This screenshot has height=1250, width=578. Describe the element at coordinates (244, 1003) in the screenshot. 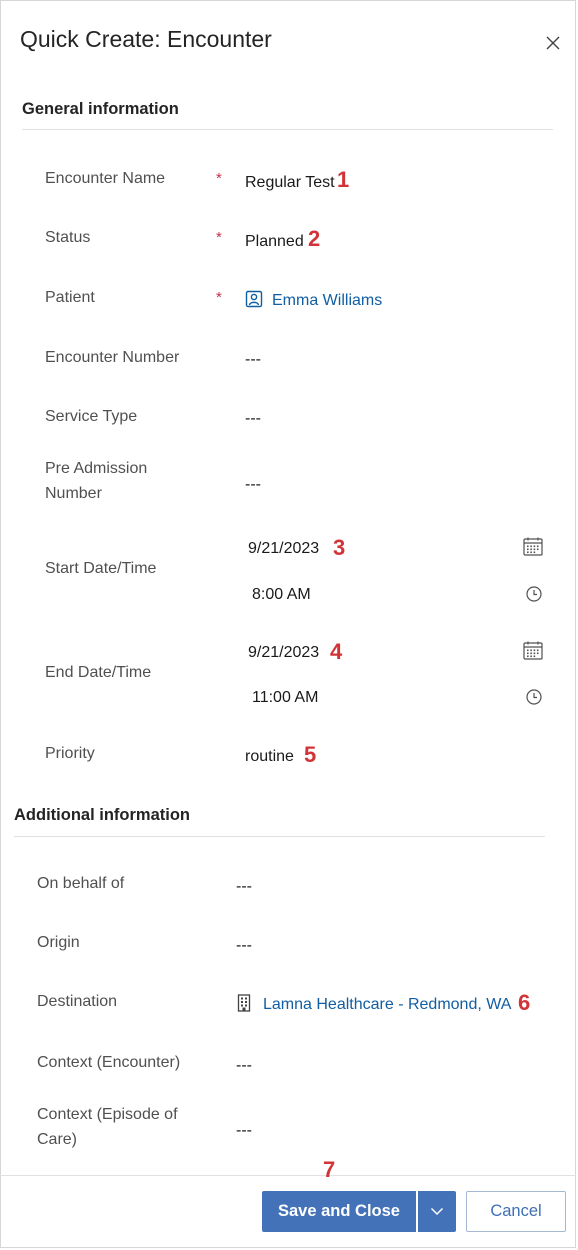

I see `building-icon` at that location.